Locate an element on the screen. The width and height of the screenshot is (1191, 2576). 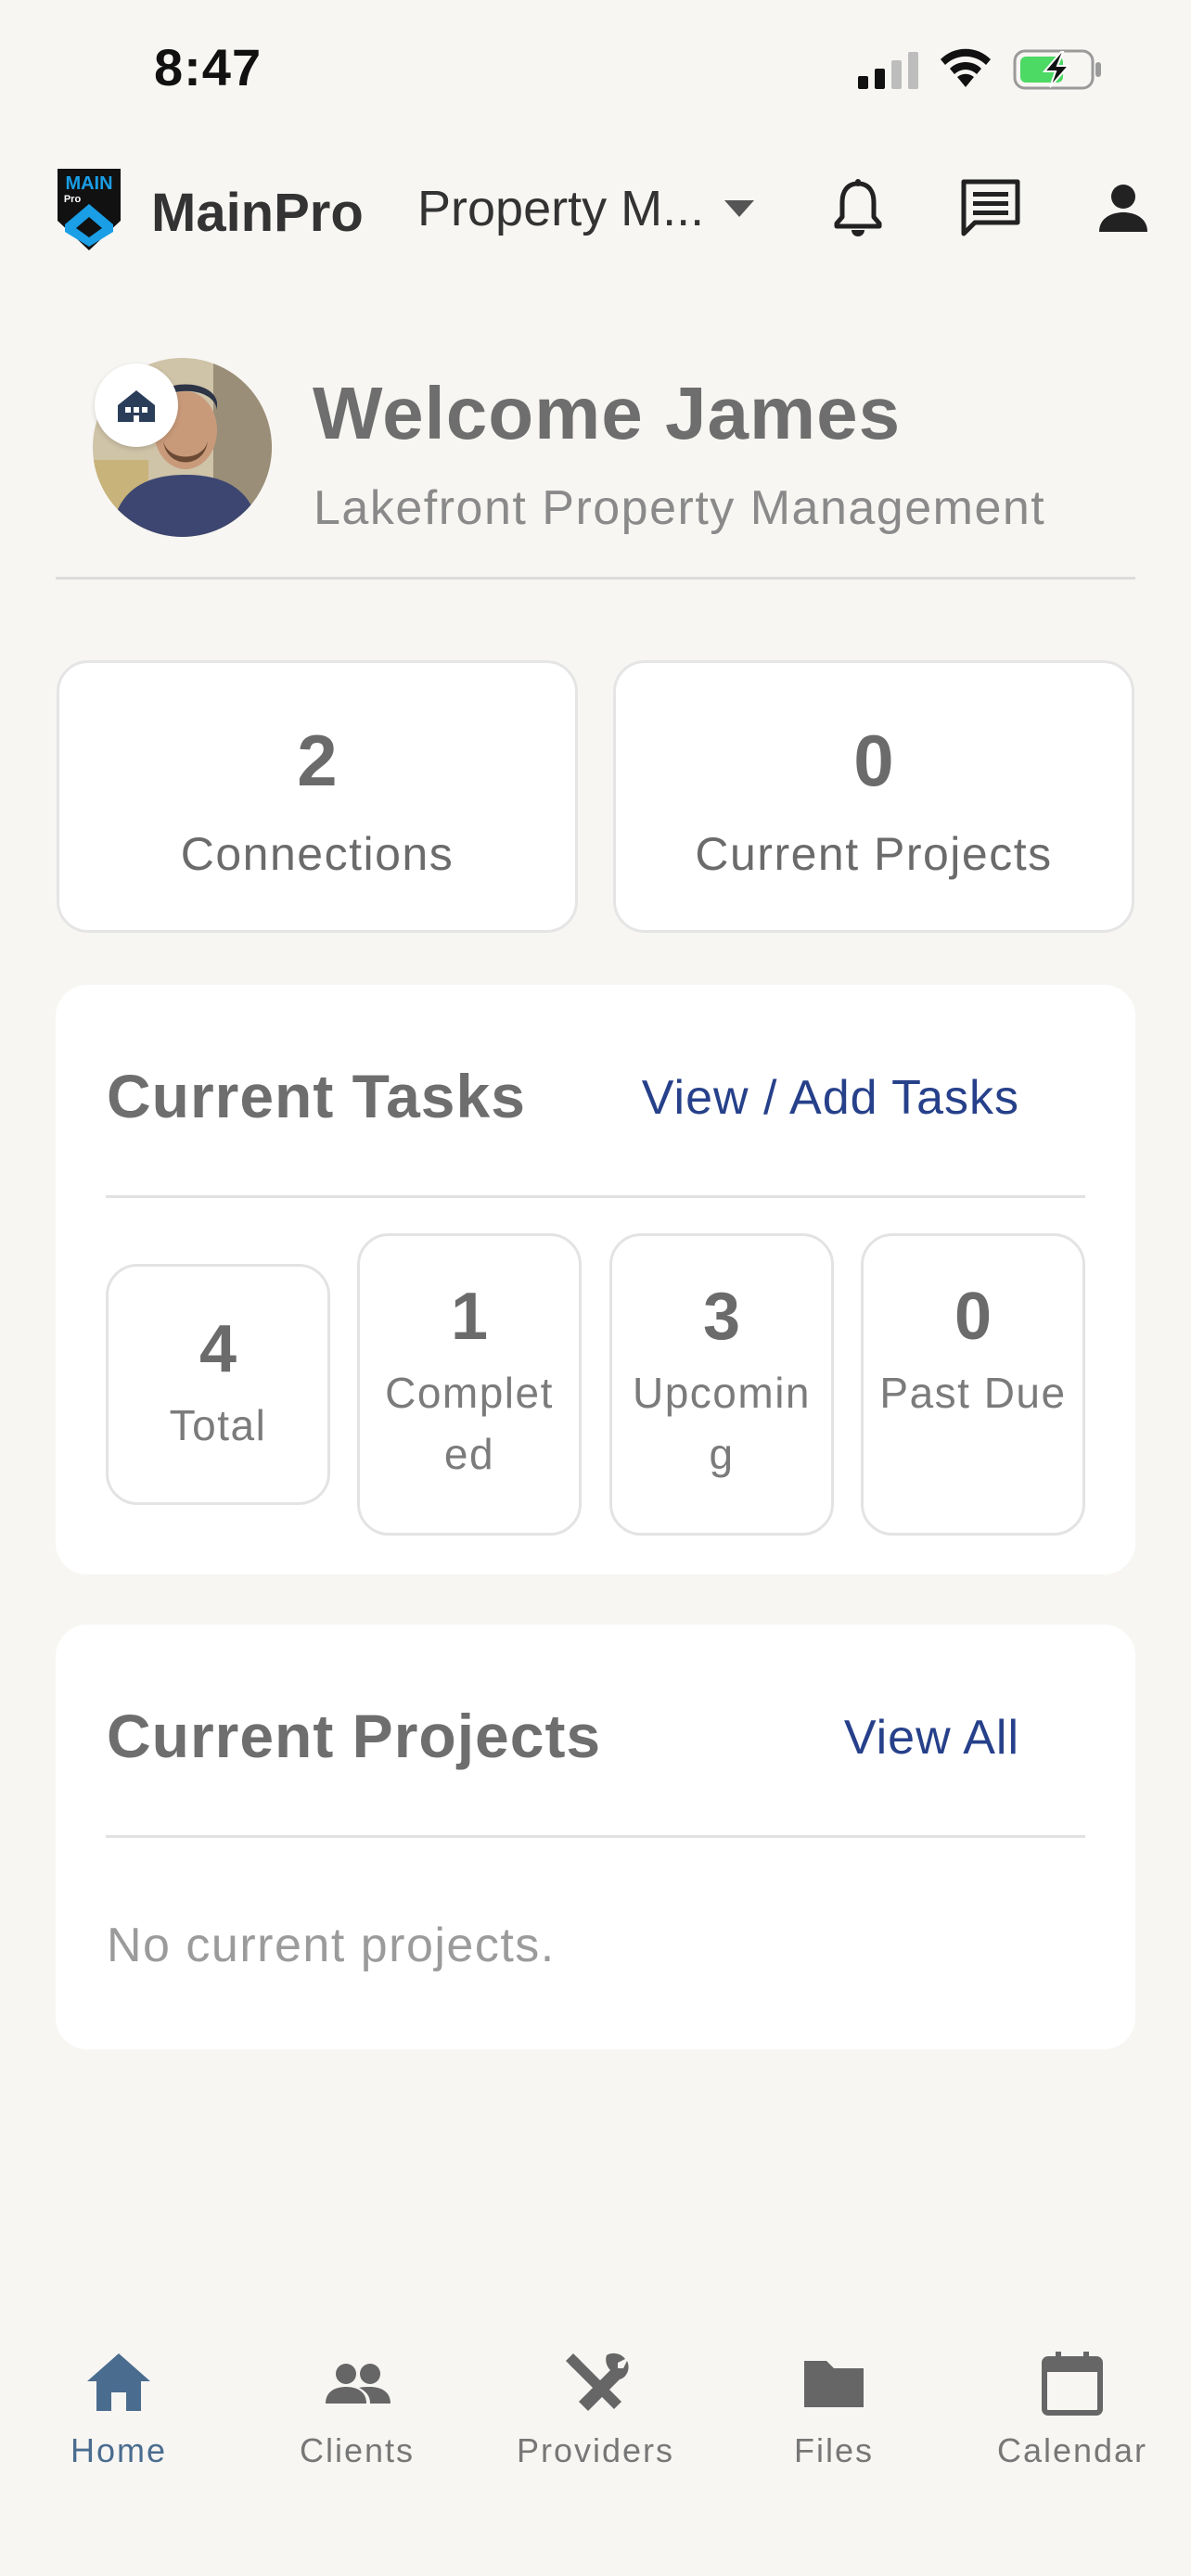
calendar-icon is located at coordinates (1073, 2384).